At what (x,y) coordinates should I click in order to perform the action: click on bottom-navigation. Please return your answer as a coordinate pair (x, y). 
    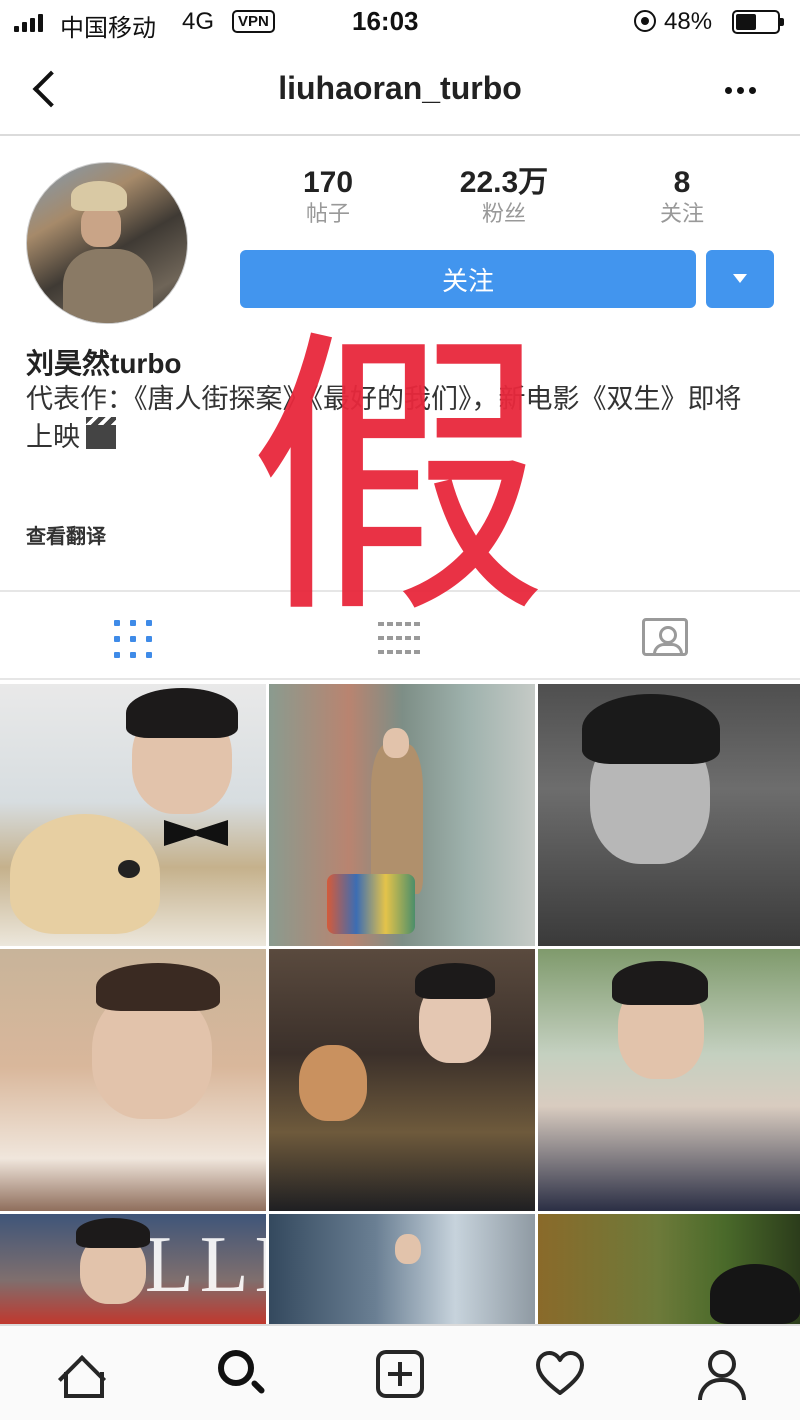
    Looking at the image, I should click on (400, 1372).